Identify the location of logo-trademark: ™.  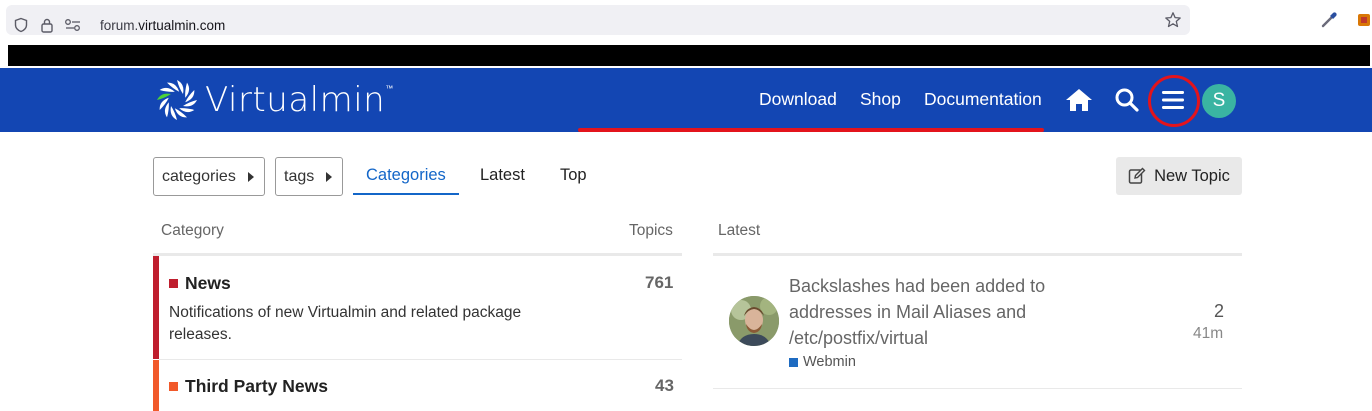
(389, 88).